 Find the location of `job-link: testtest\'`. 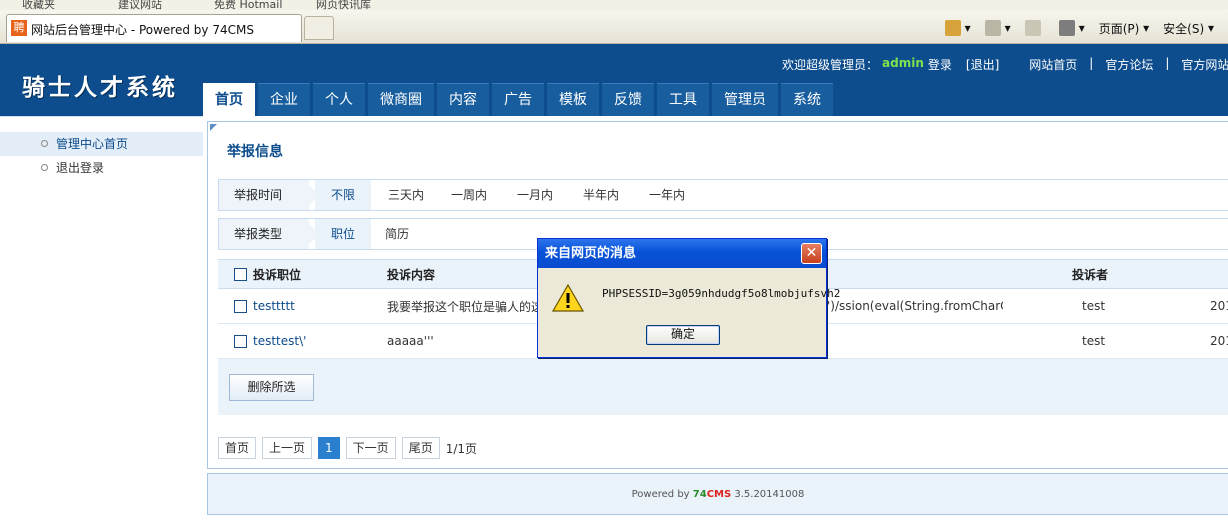

job-link: testtest\' is located at coordinates (279, 341).